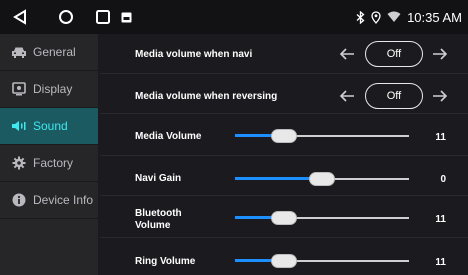 This screenshot has width=468, height=275. I want to click on bluetooth-icon, so click(360, 17).